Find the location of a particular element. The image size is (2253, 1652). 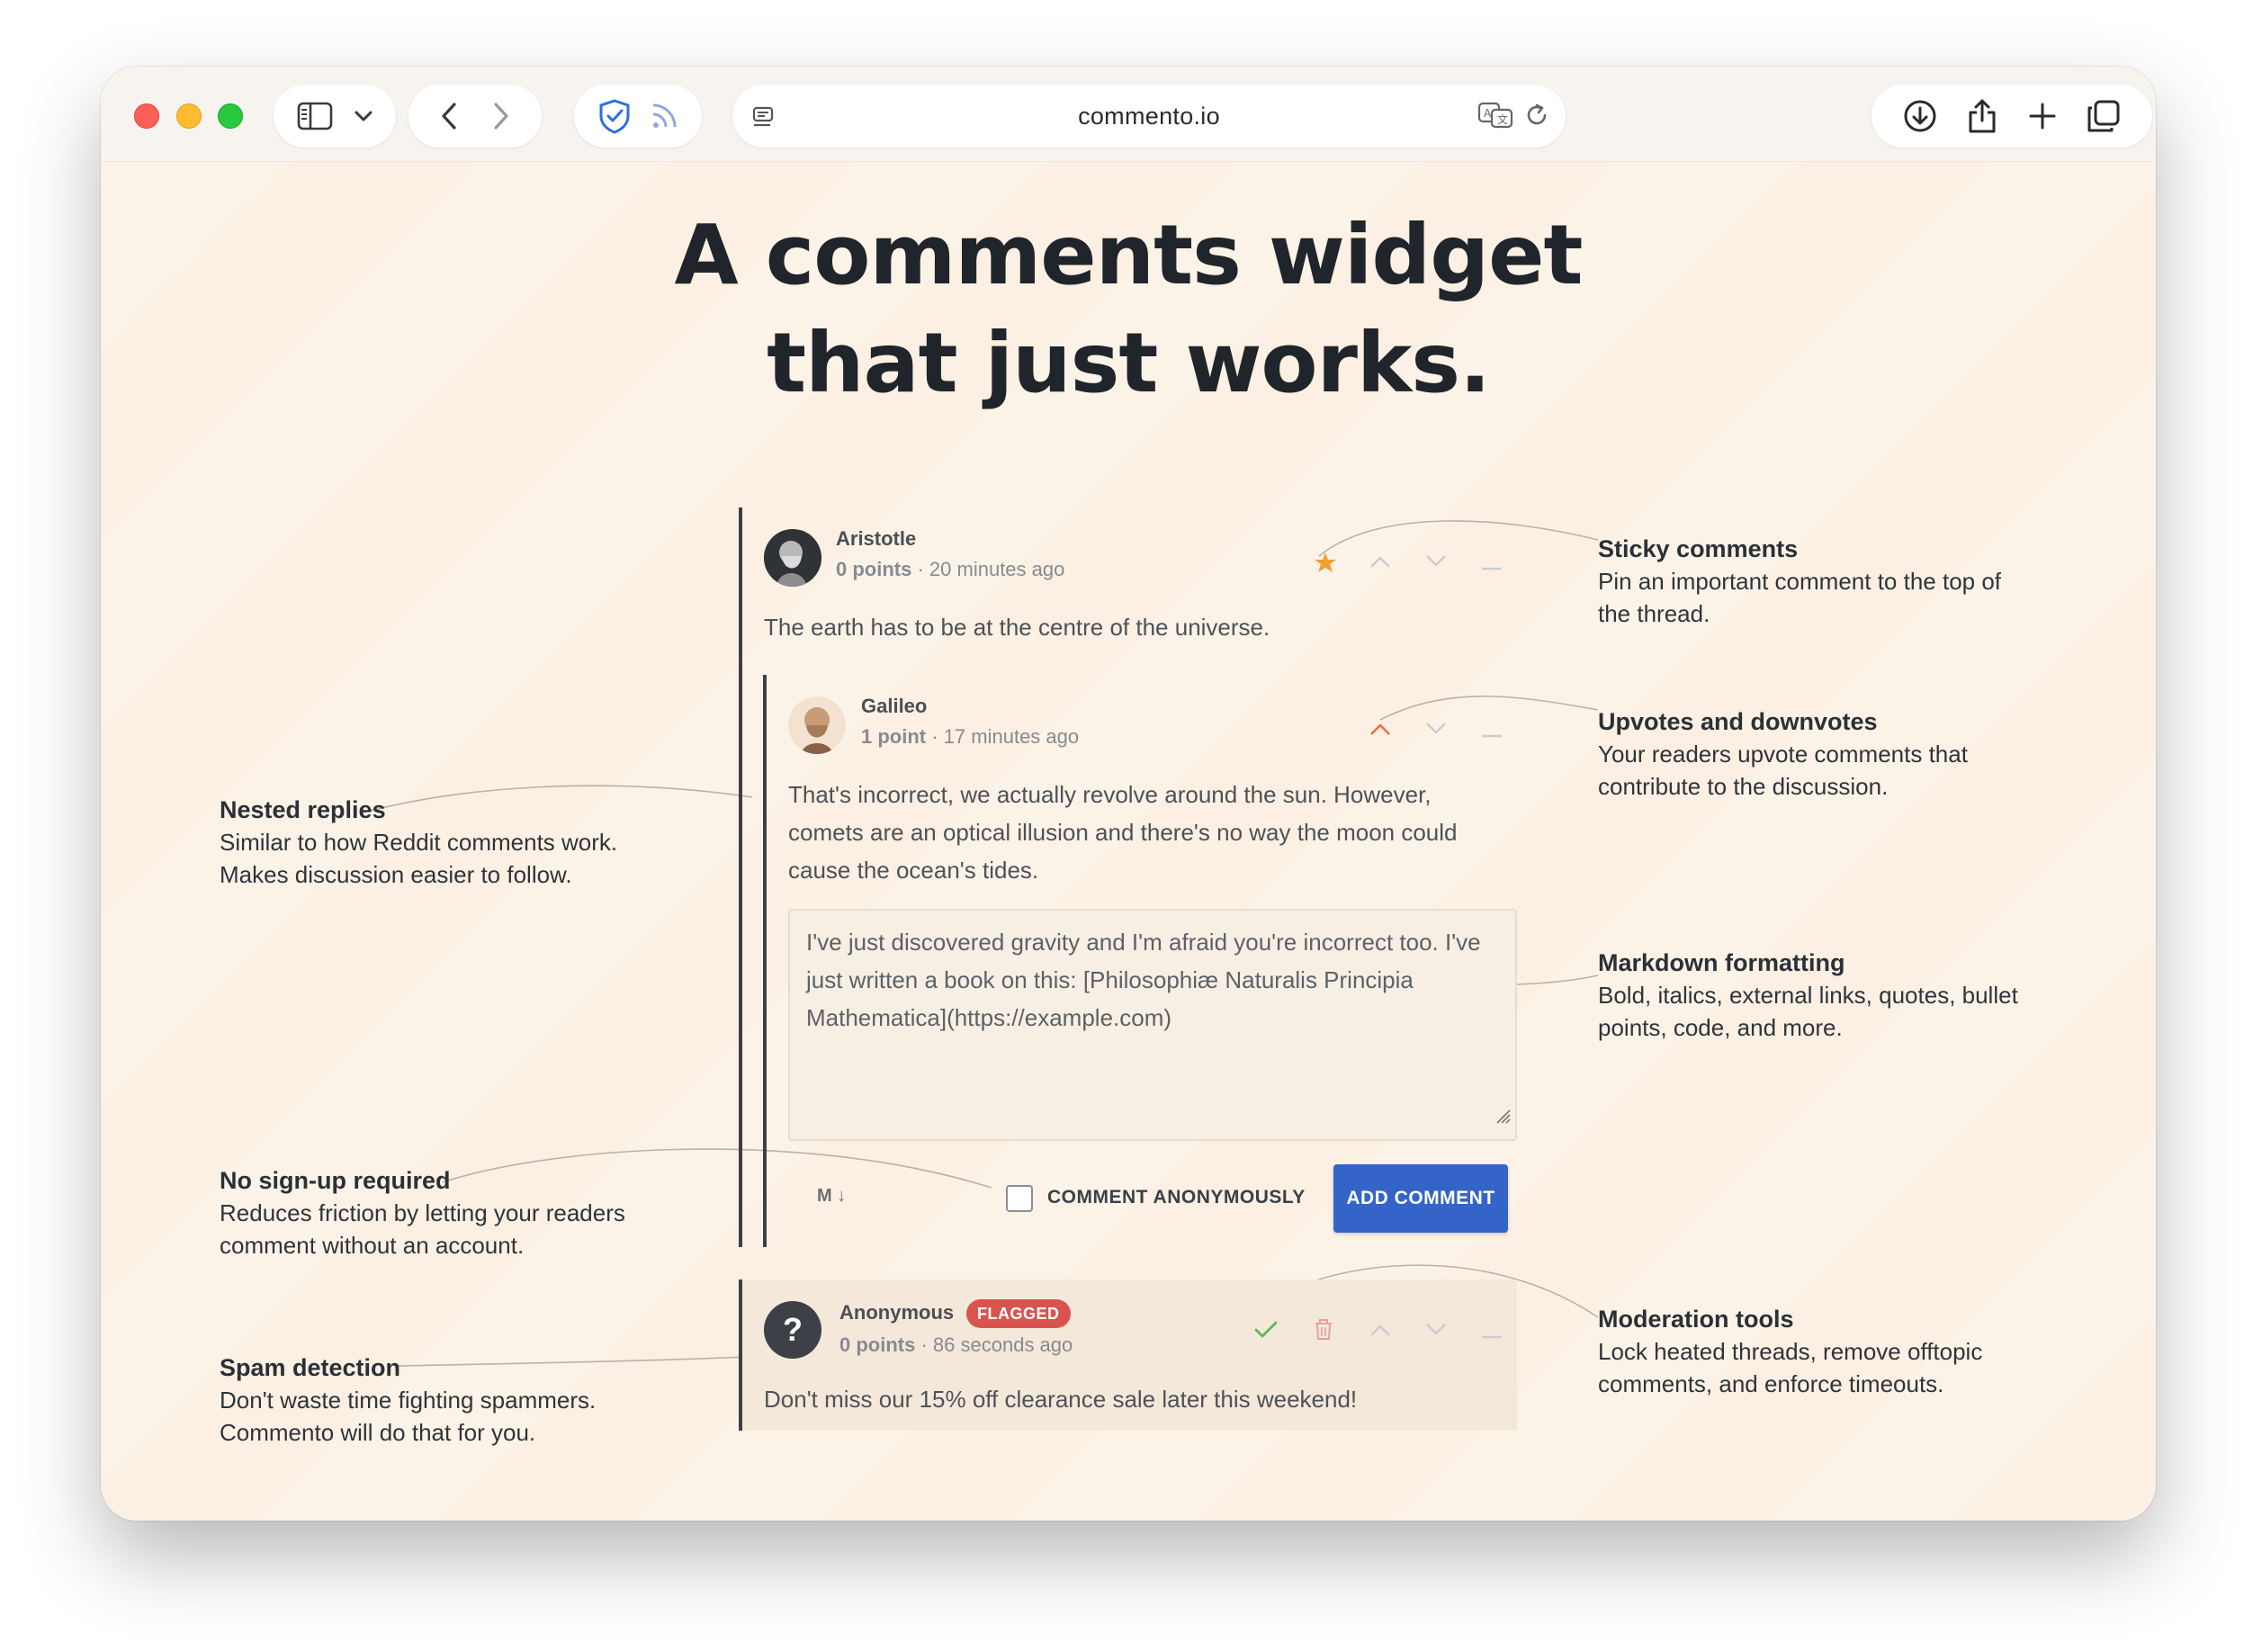

comment-timestamp: 86 seconds ago is located at coordinates (1002, 1345).